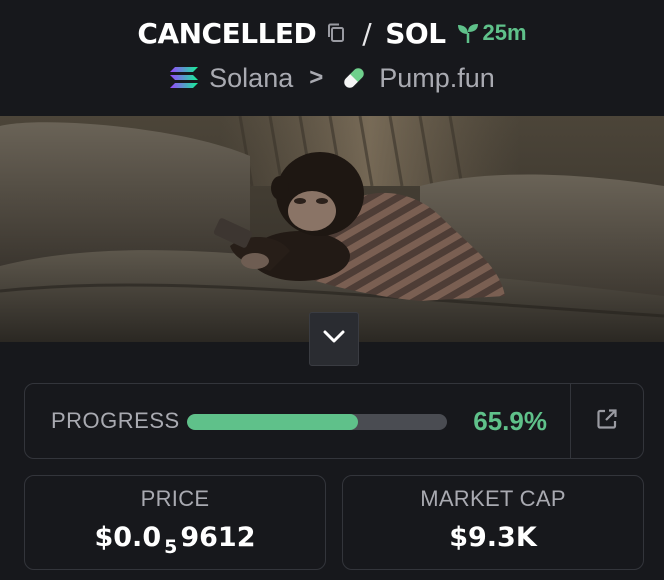  I want to click on chevron-down-icon, so click(334, 339).